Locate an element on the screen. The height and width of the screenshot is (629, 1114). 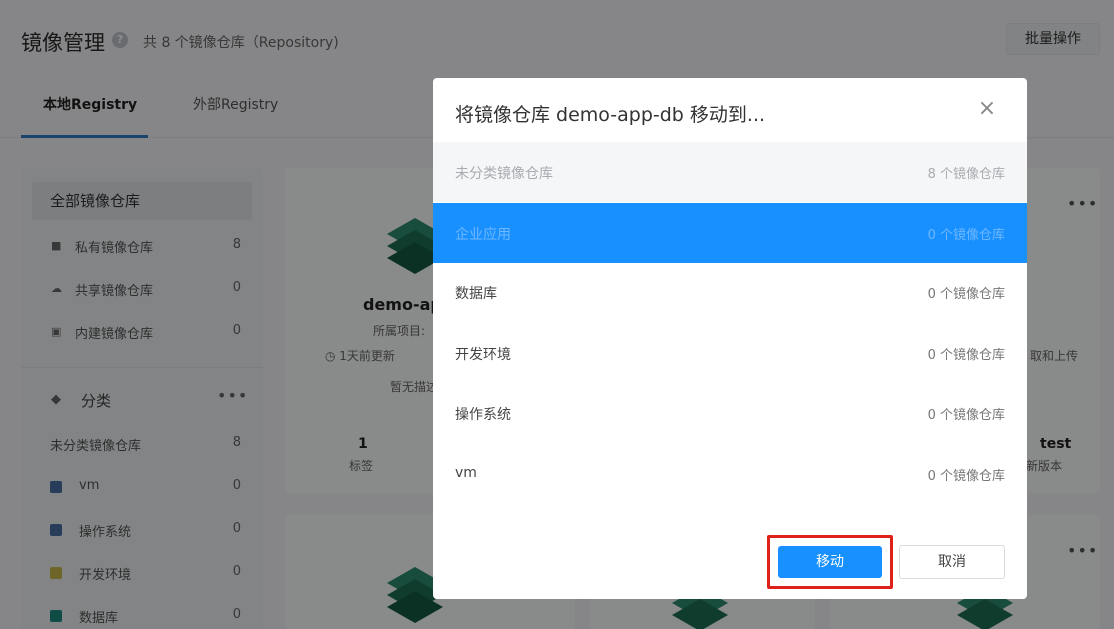
cancel-button: 取消 is located at coordinates (952, 562).